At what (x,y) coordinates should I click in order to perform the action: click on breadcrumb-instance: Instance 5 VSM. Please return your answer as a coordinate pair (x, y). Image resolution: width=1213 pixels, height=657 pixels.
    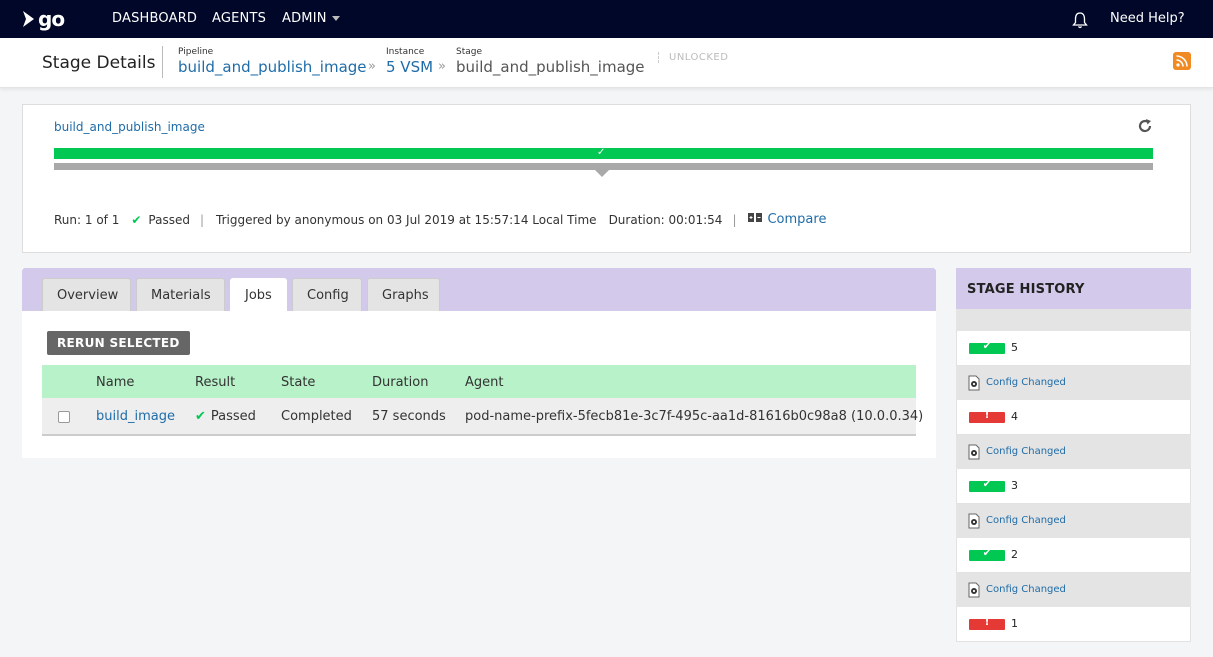
    Looking at the image, I should click on (409, 61).